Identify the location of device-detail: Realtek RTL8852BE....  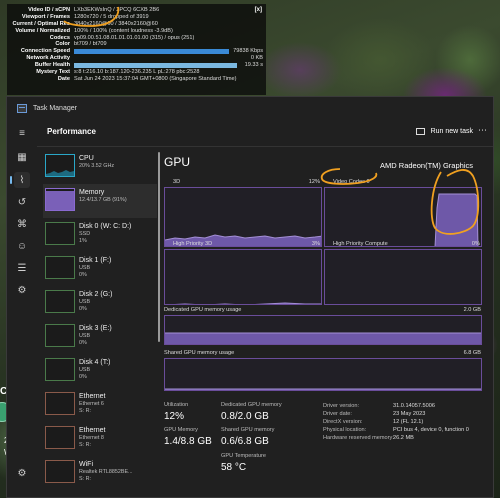
(106, 472).